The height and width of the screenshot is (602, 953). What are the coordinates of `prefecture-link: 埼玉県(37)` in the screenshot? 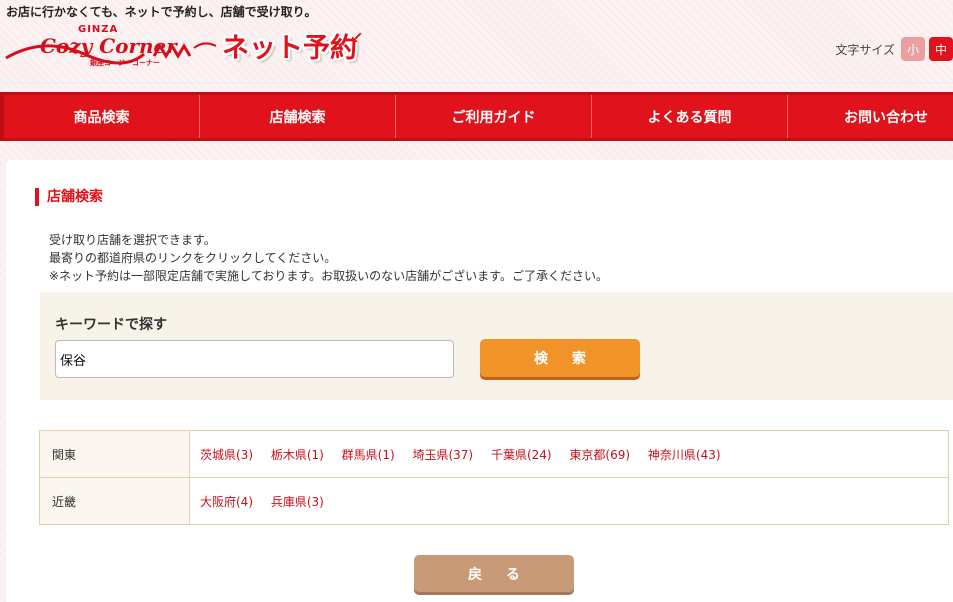 It's located at (442, 455).